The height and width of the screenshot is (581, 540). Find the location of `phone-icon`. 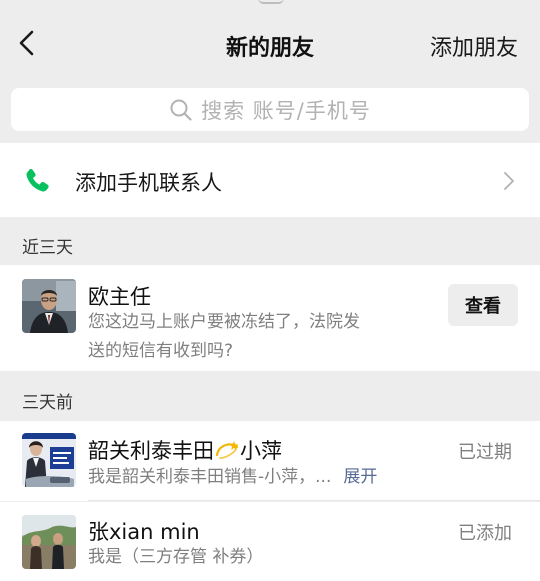

phone-icon is located at coordinates (37, 180).